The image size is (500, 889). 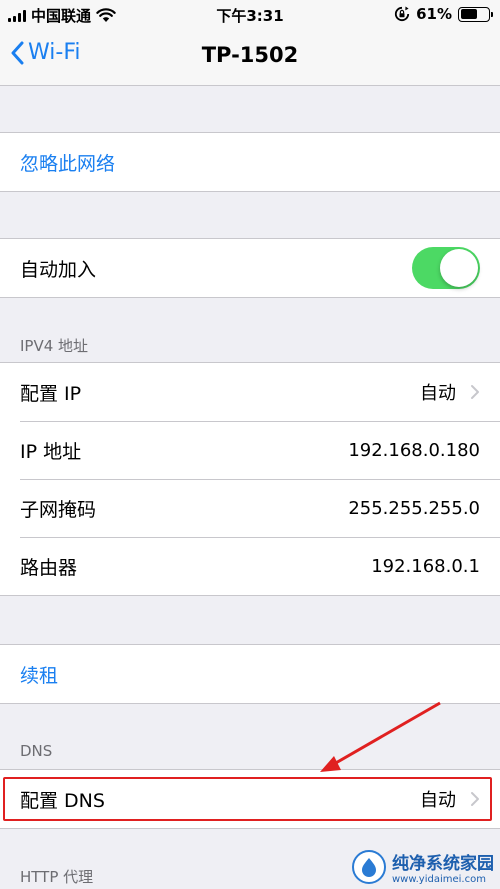 I want to click on ip-address-label: IP 地址, so click(x=51, y=451).